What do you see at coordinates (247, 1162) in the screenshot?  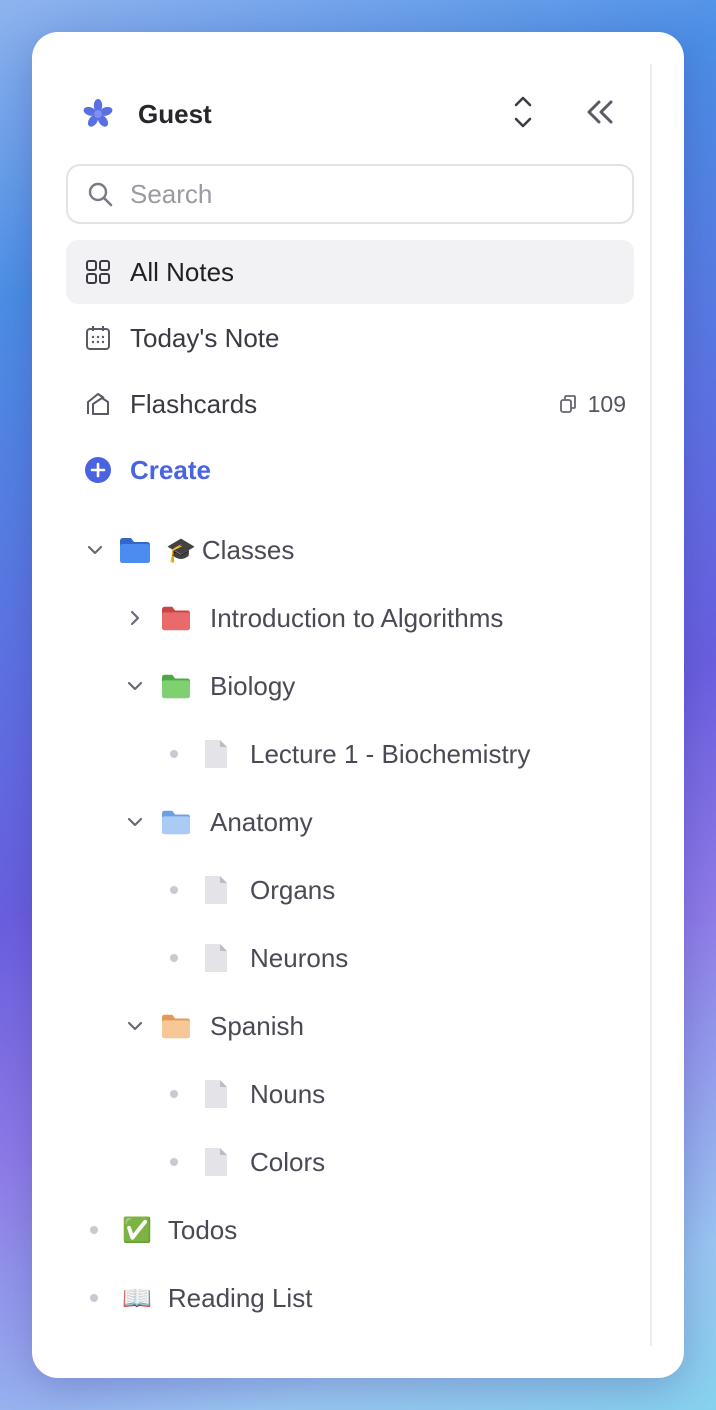 I see `tree-item-colors: Colors` at bounding box center [247, 1162].